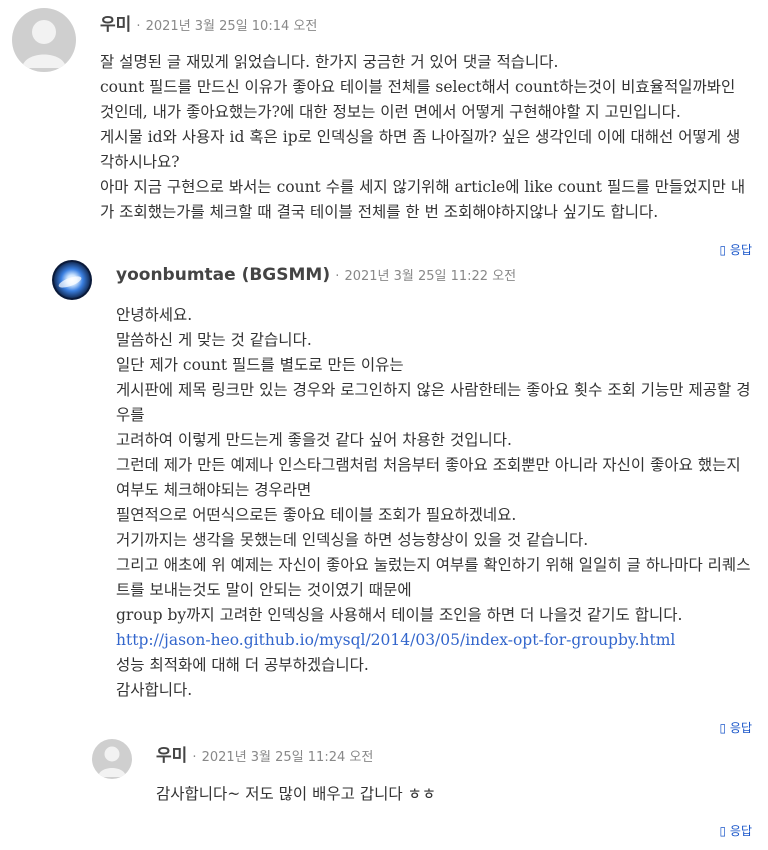 Image resolution: width=768 pixels, height=850 pixels. Describe the element at coordinates (232, 26) in the screenshot. I see `comment-date: 2021년 3월 25일 10:14 오전` at that location.